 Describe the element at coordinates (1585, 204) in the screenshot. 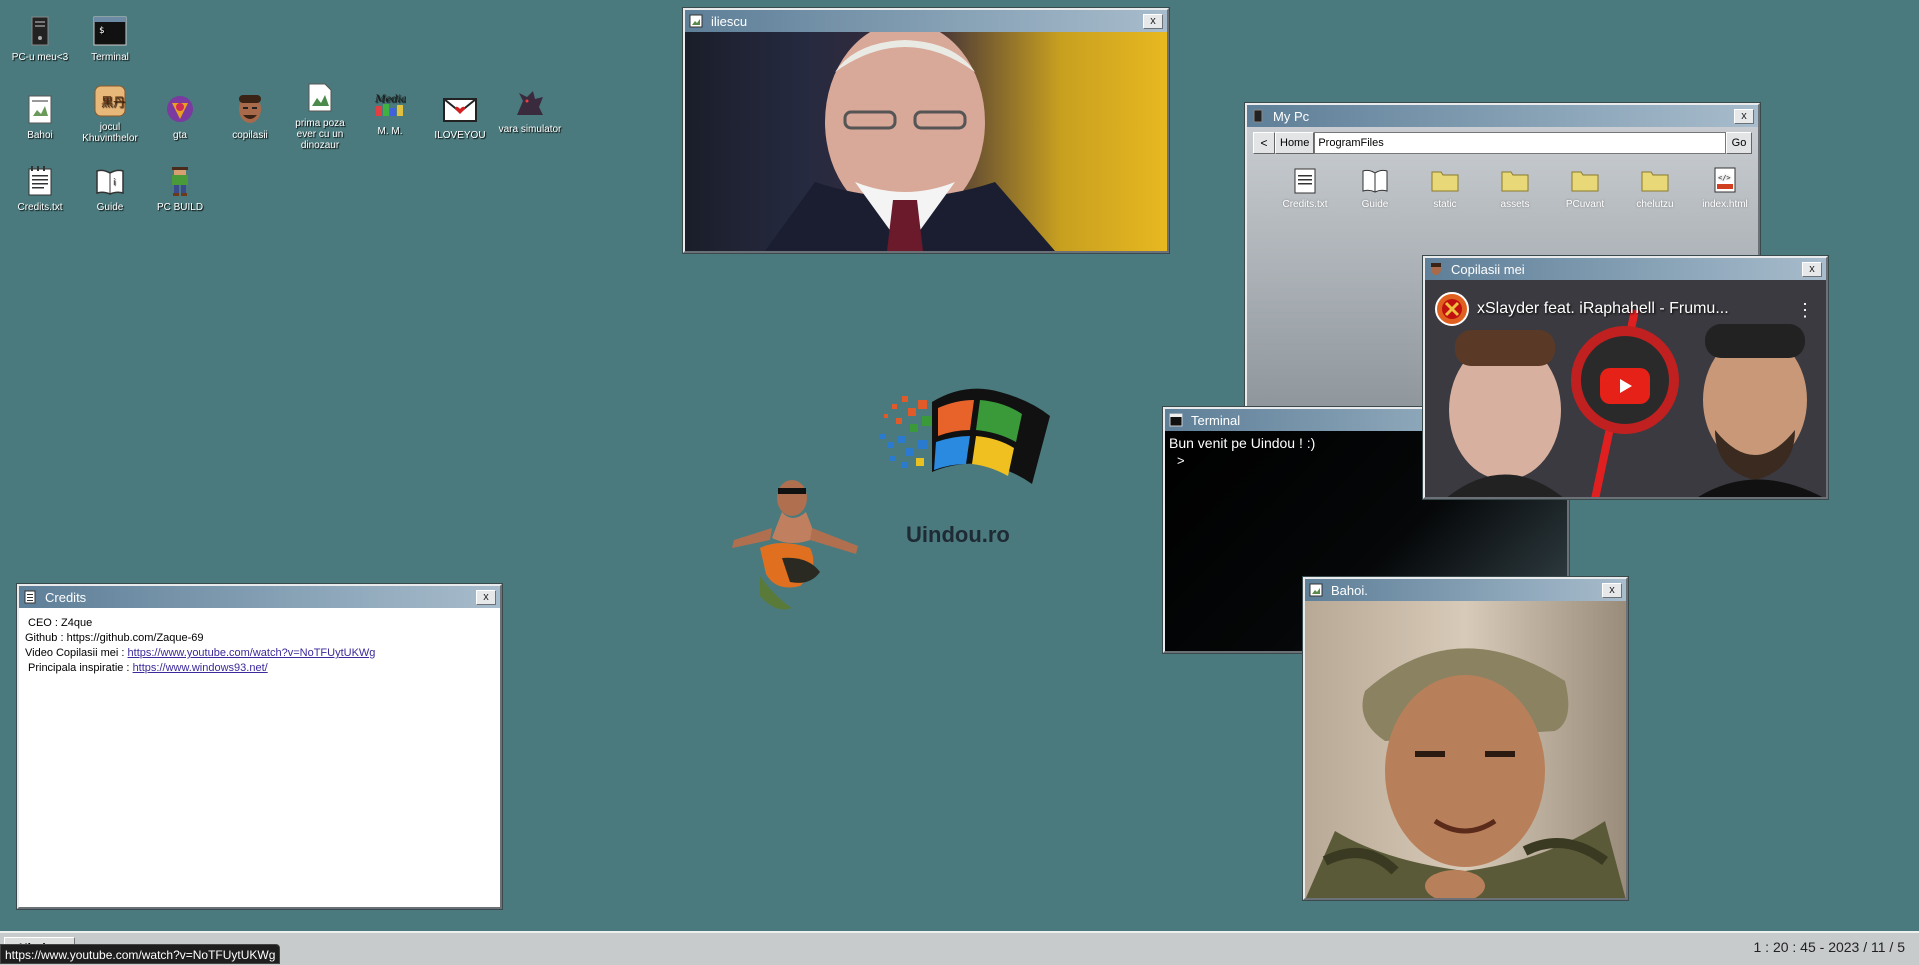

I see `file-label: PCuvant` at that location.